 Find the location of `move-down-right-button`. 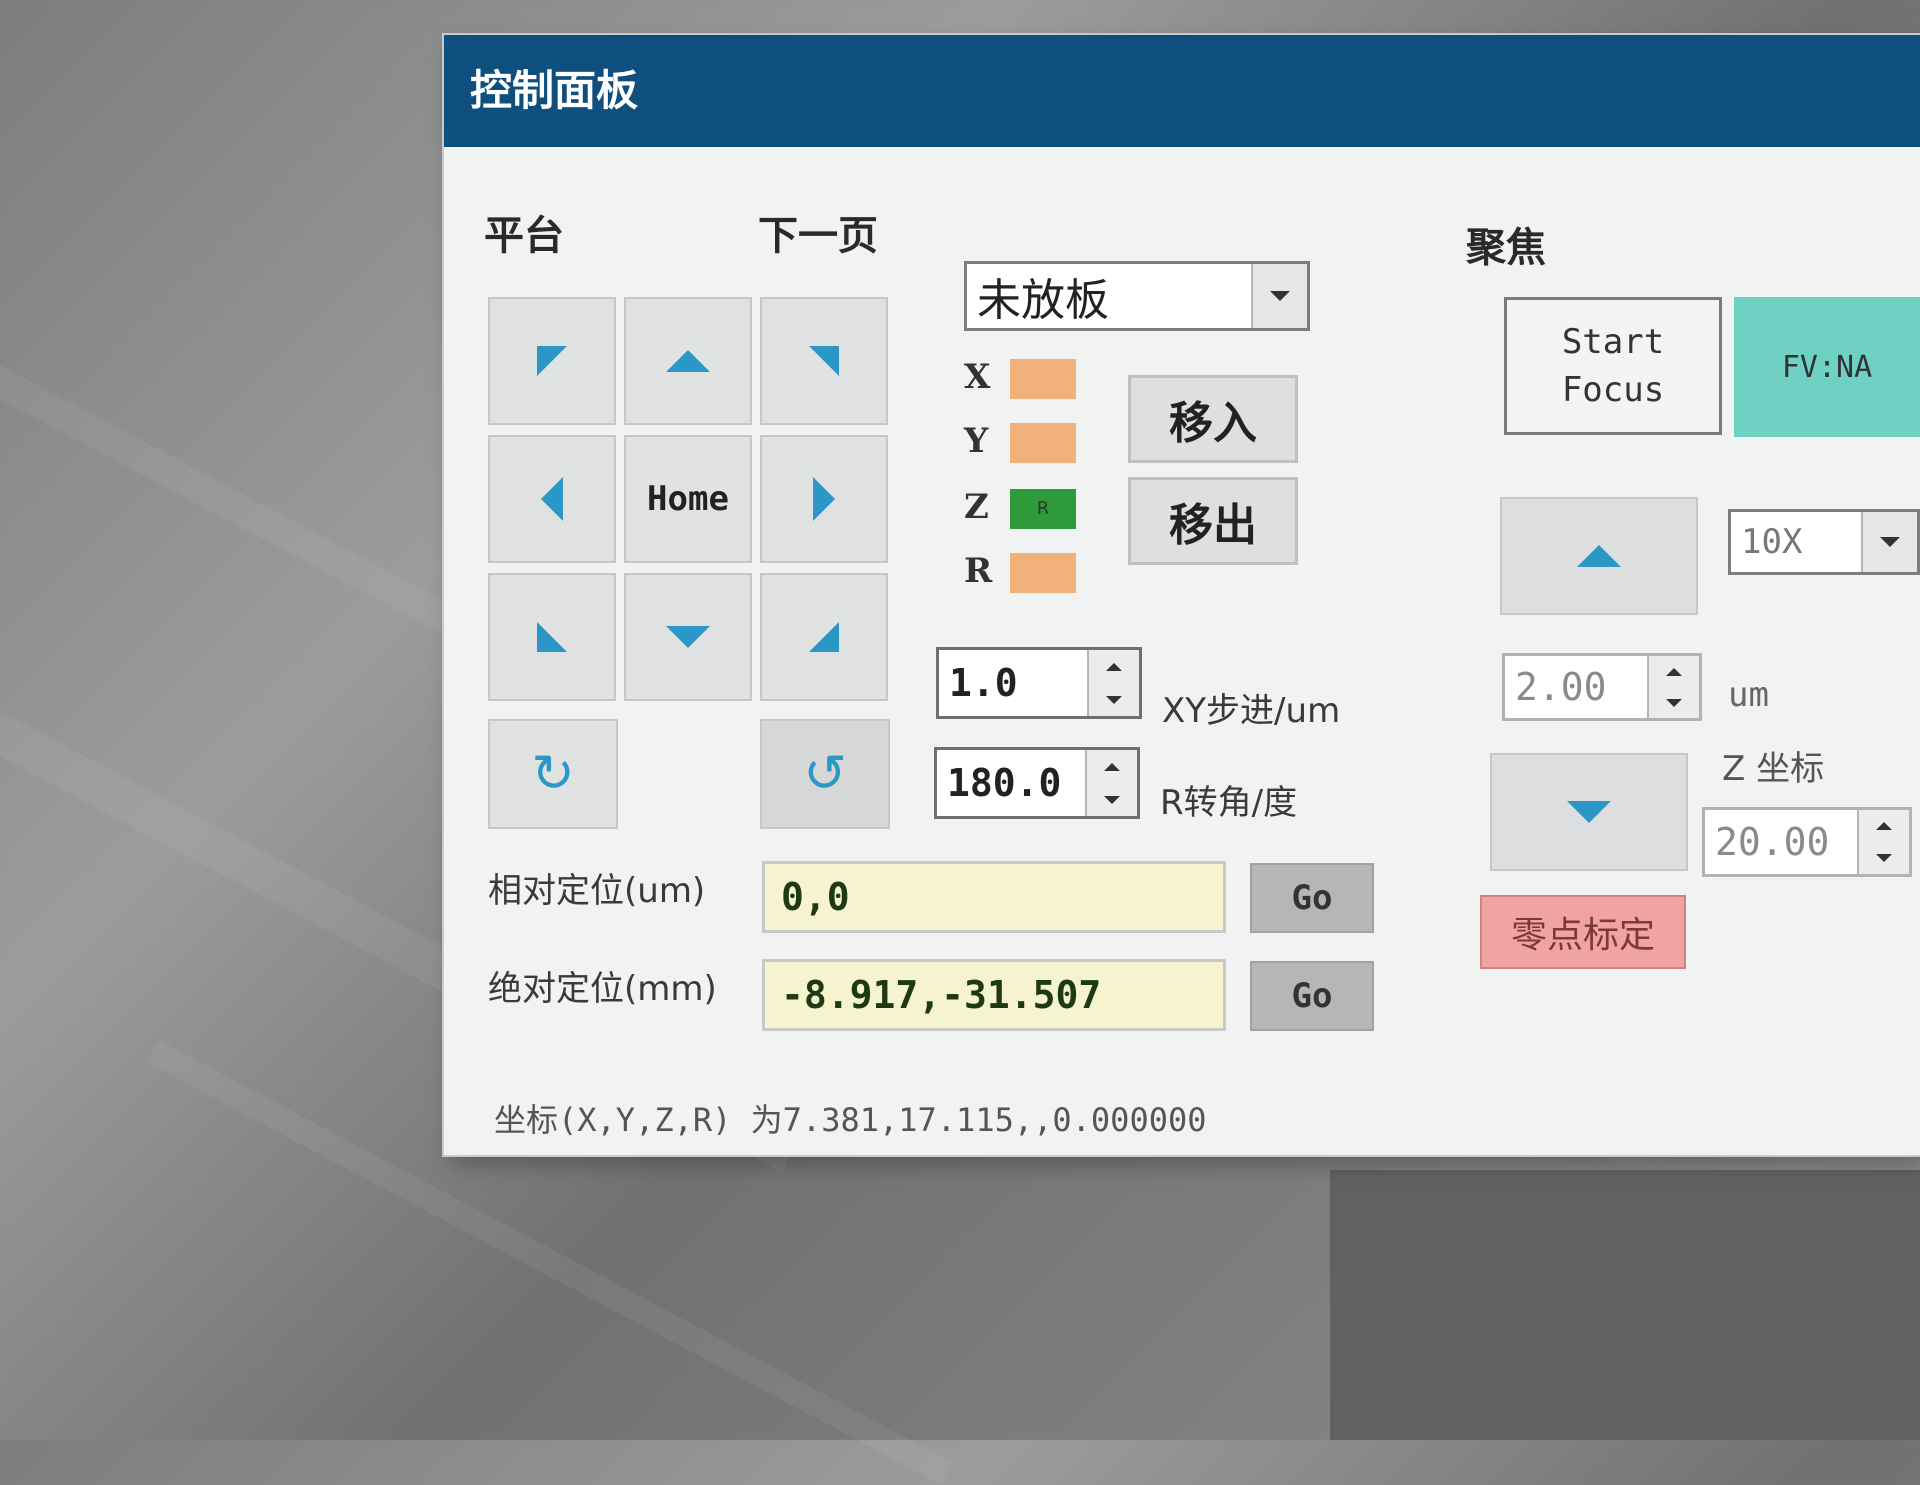

move-down-right-button is located at coordinates (824, 637).